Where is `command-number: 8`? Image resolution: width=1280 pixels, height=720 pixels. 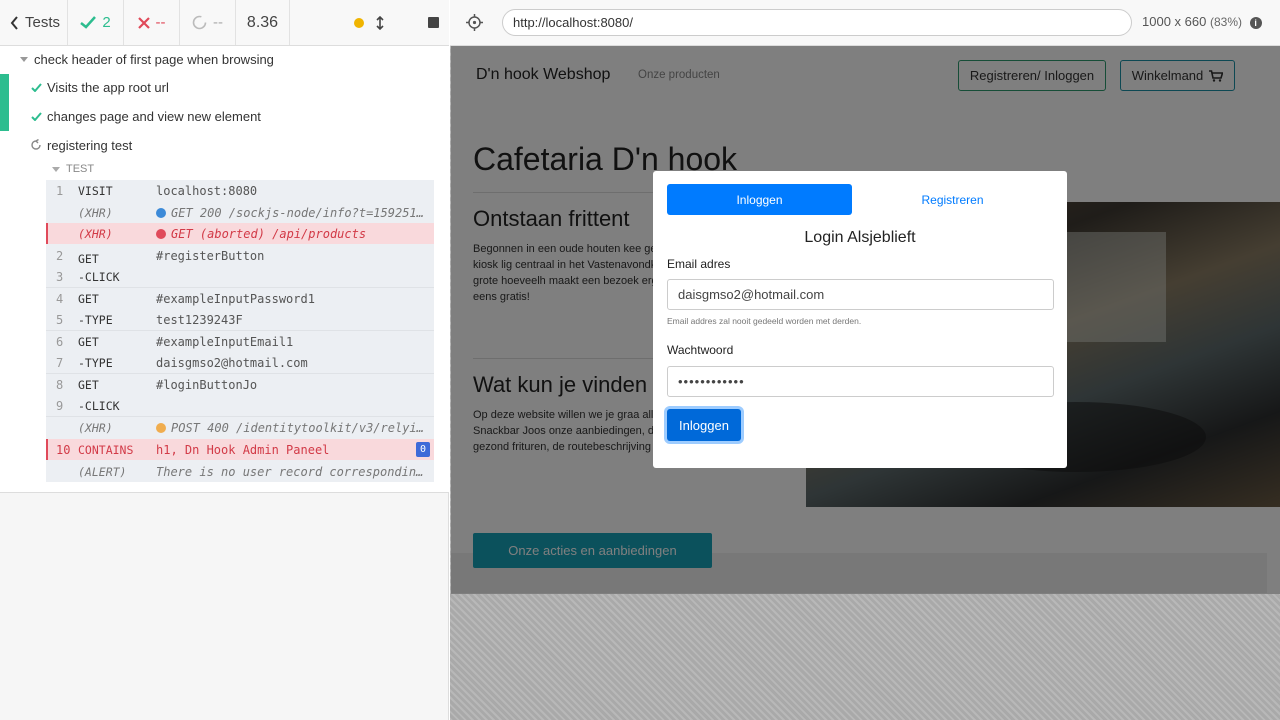
command-number: 8 is located at coordinates (60, 384).